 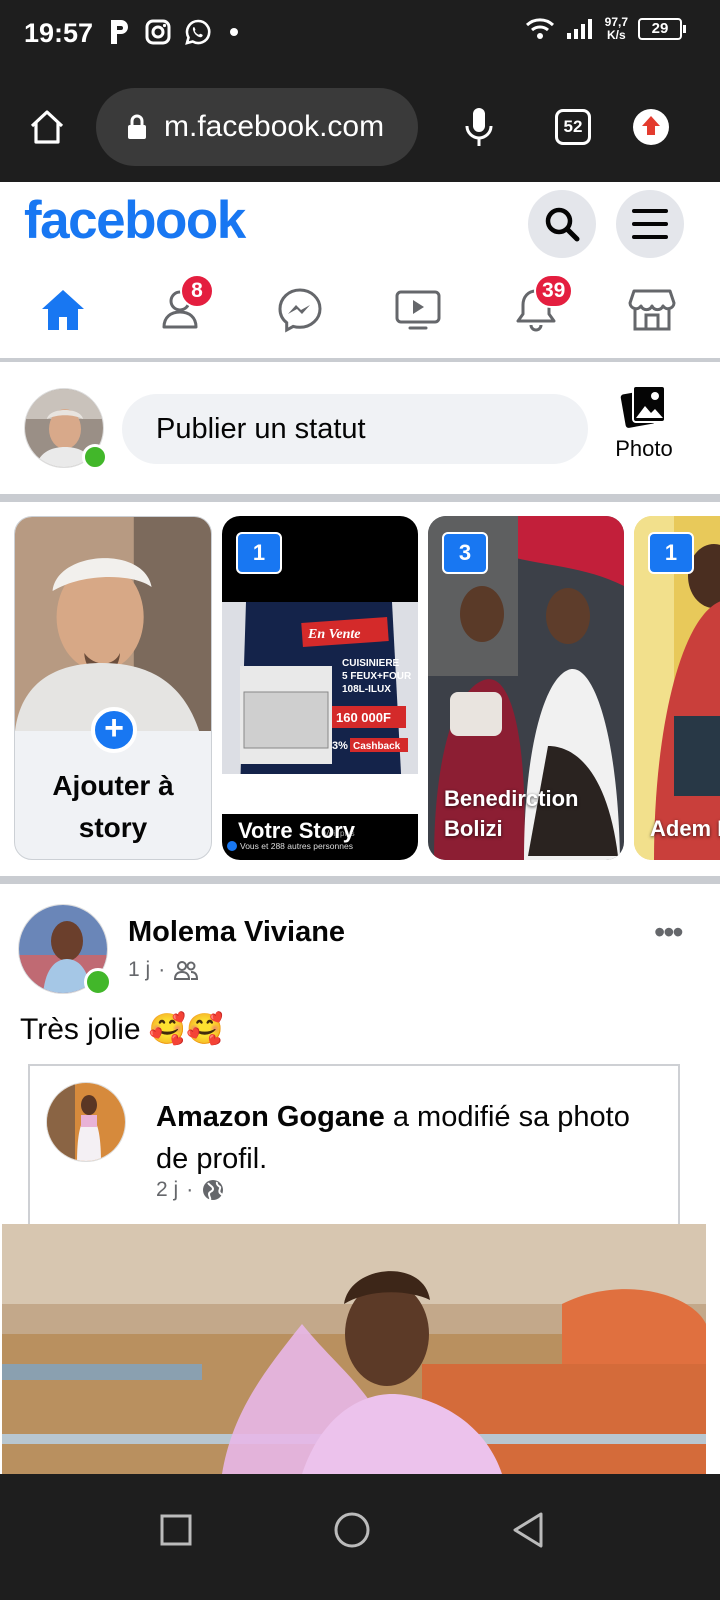 What do you see at coordinates (114, 730) in the screenshot?
I see `add-story-plus-icon: +` at bounding box center [114, 730].